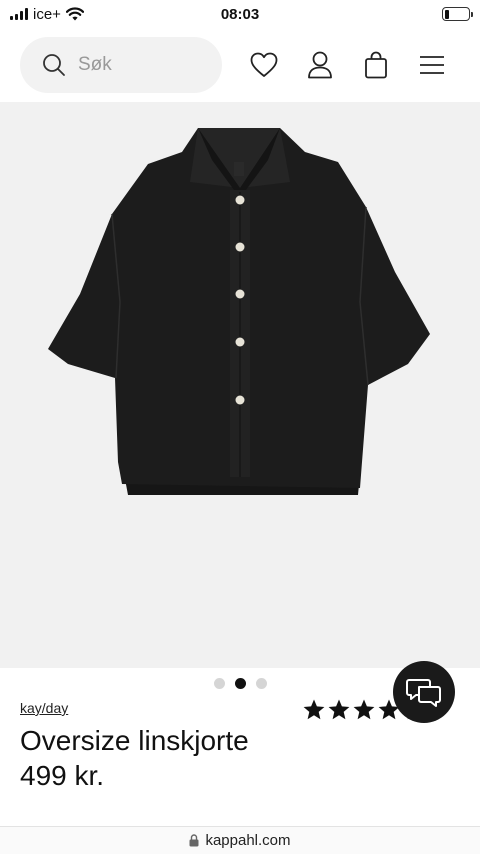  What do you see at coordinates (90, 14) in the screenshot?
I see `status-left: ice+` at bounding box center [90, 14].